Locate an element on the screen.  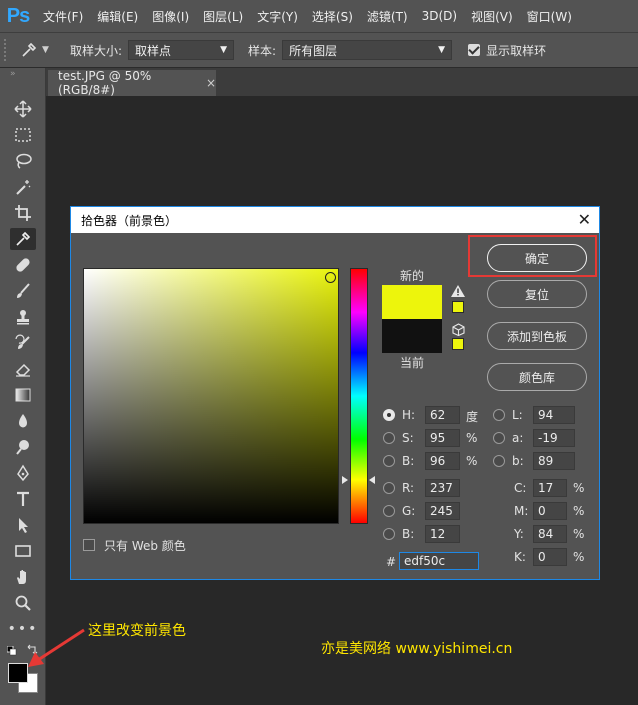
dialog-titlebar: 拾色器（前景色） ✕ is located at coordinates (335, 220).